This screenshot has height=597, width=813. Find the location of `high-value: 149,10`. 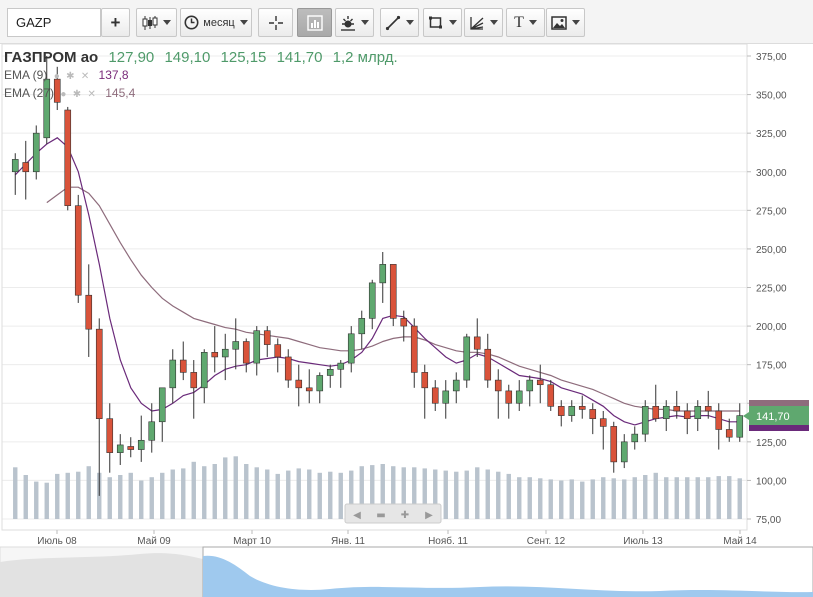

high-value: 149,10 is located at coordinates (187, 57).